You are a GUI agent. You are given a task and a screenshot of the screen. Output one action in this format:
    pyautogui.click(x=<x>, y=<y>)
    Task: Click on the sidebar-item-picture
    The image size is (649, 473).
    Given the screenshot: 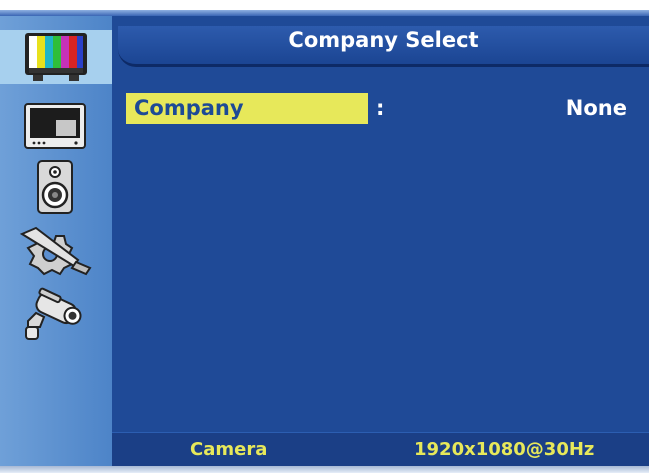 What is the action you would take?
    pyautogui.click(x=56, y=57)
    